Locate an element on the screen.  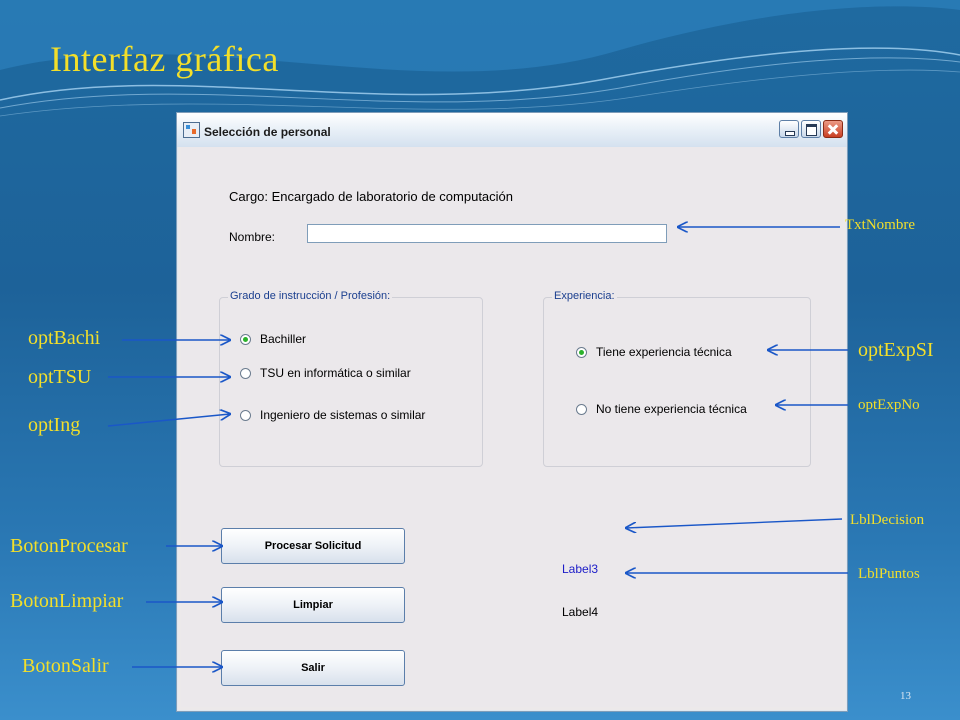
annotation-optexpsi: optExpSI is located at coordinates (896, 350).